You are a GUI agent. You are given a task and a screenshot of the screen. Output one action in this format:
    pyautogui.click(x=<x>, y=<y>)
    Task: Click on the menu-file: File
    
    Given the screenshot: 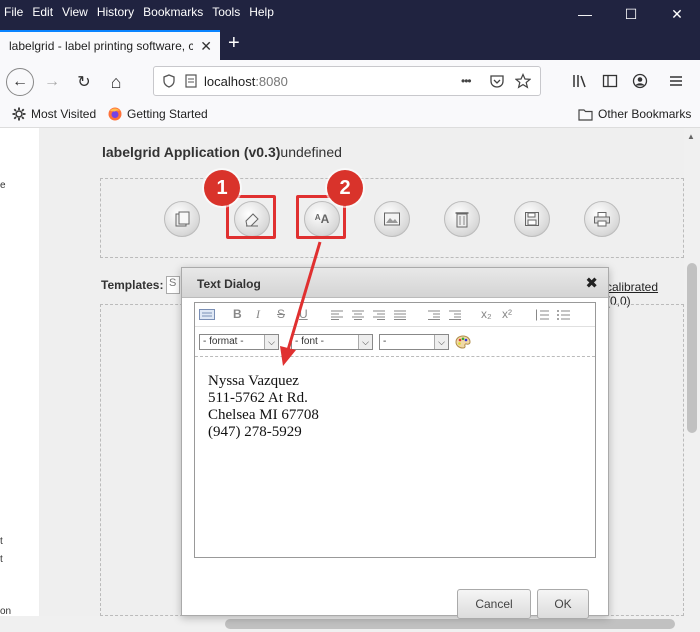 What is the action you would take?
    pyautogui.click(x=13, y=12)
    